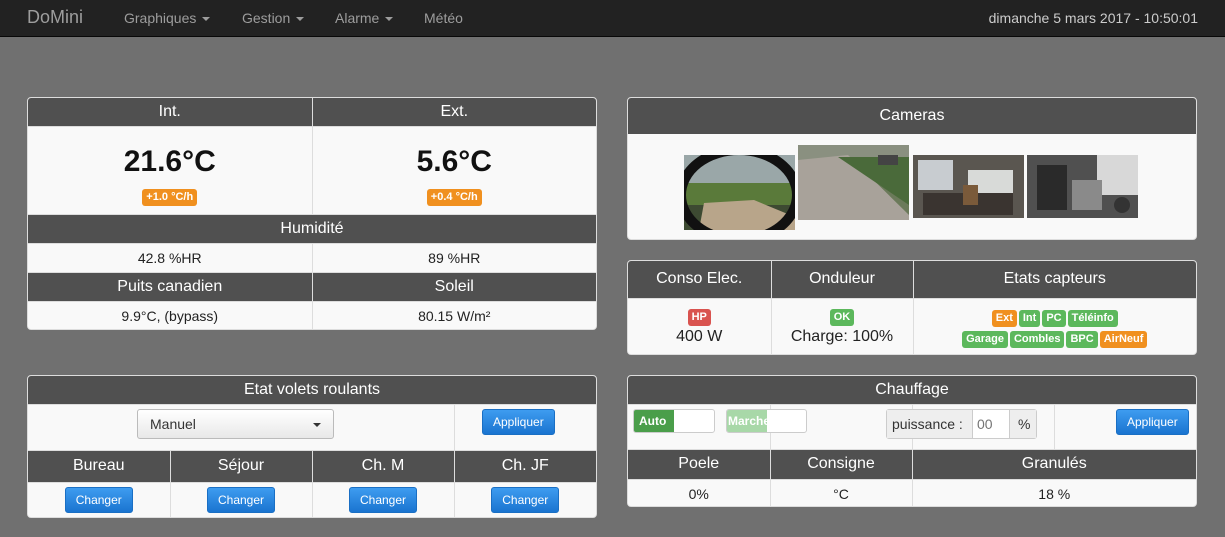 Image resolution: width=1225 pixels, height=537 pixels. What do you see at coordinates (1037, 339) in the screenshot?
I see `sensor-badge-combles: Combles` at bounding box center [1037, 339].